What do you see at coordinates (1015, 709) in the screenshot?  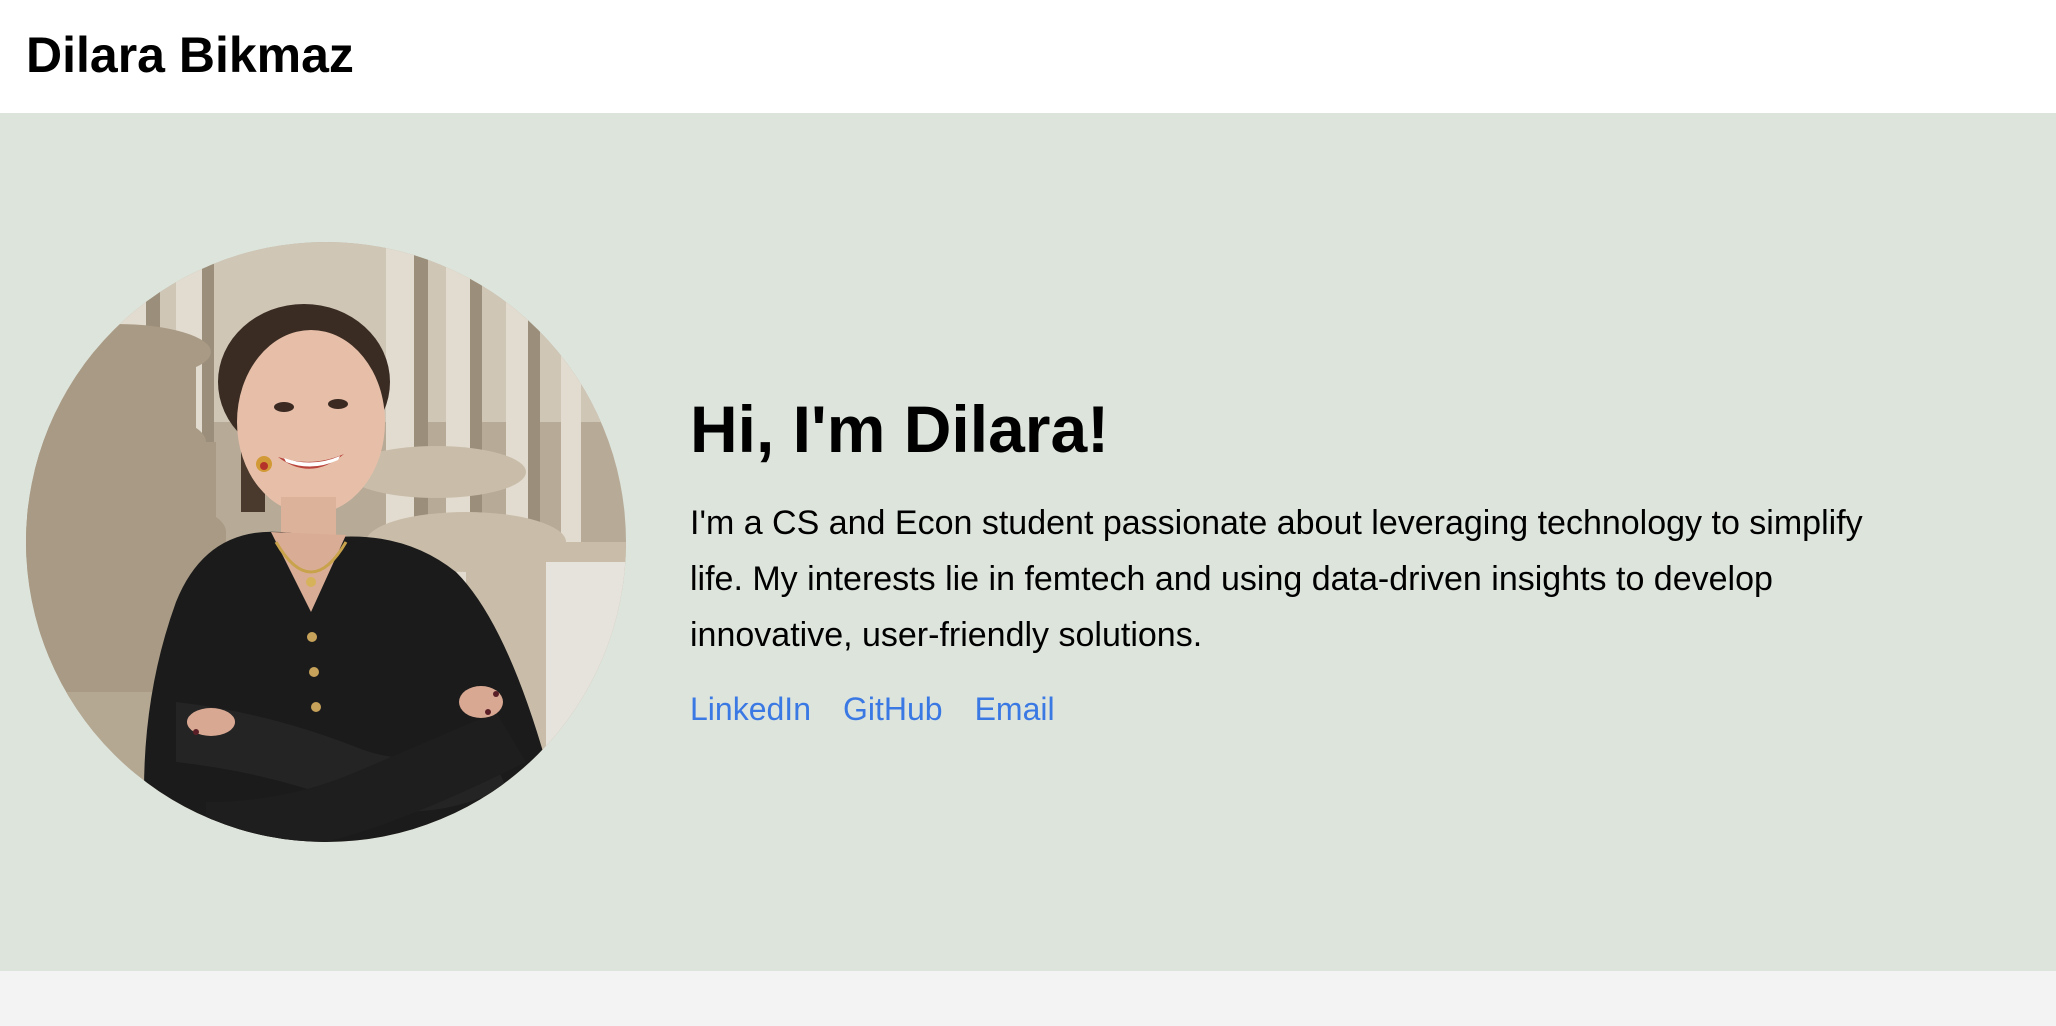 I see `email-link: Email` at bounding box center [1015, 709].